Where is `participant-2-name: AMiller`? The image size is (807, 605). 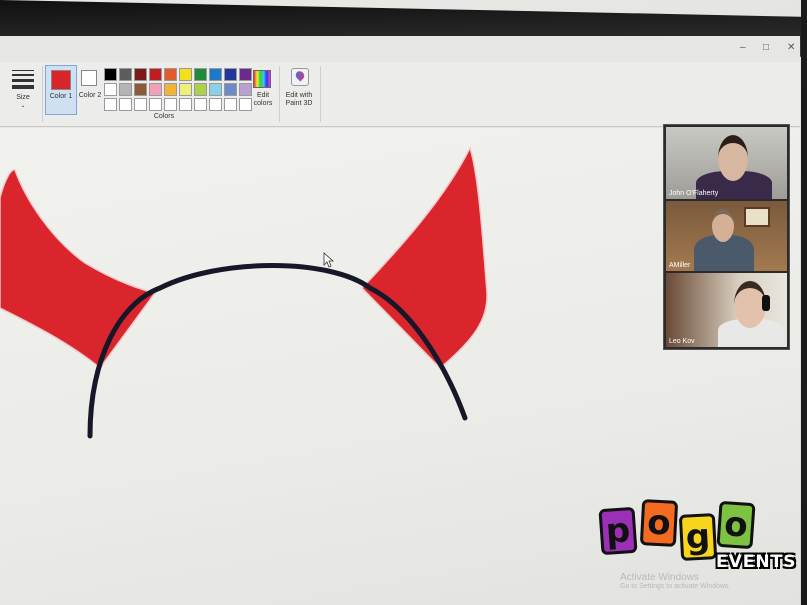
participant-2-name: AMiller is located at coordinates (680, 265).